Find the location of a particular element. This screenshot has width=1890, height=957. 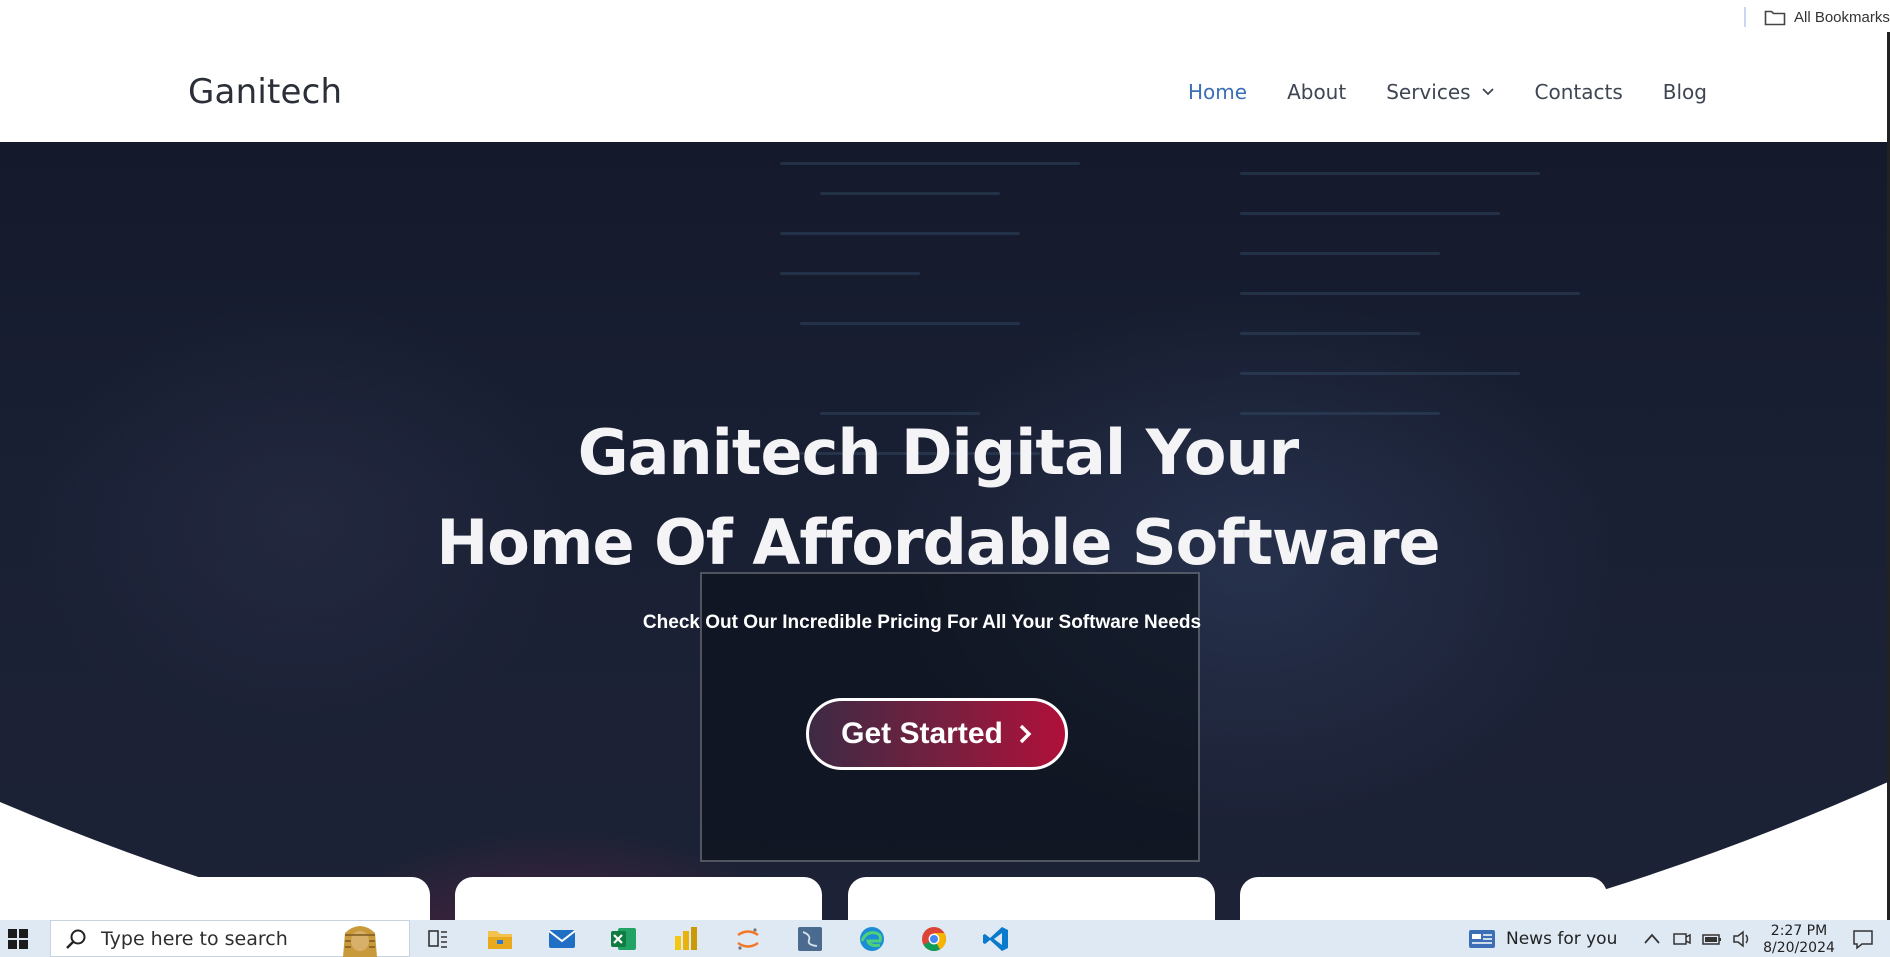

notification-icon is located at coordinates (1863, 939).